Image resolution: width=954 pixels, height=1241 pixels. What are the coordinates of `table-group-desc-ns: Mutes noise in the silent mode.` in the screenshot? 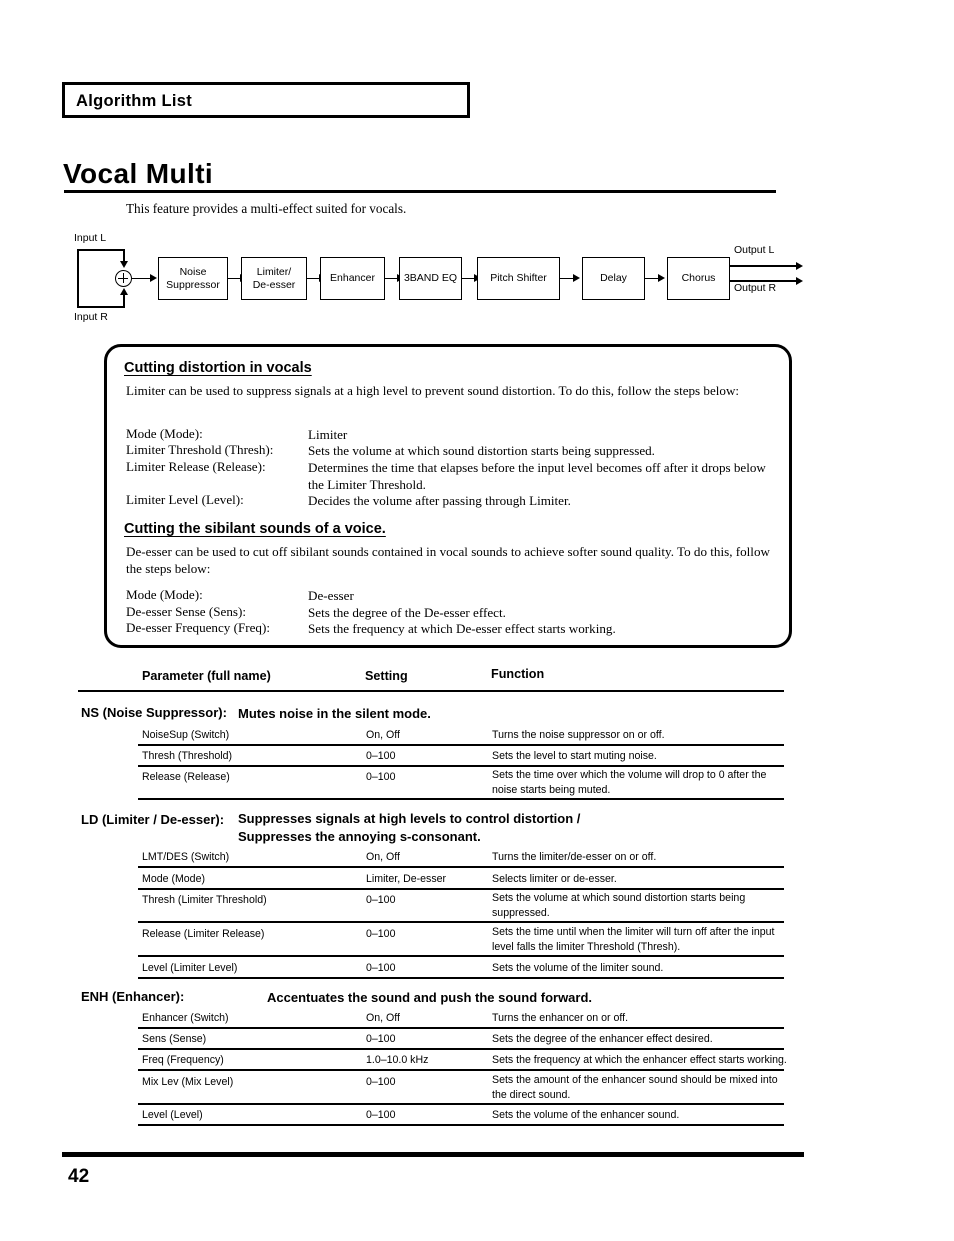 It's located at (334, 713).